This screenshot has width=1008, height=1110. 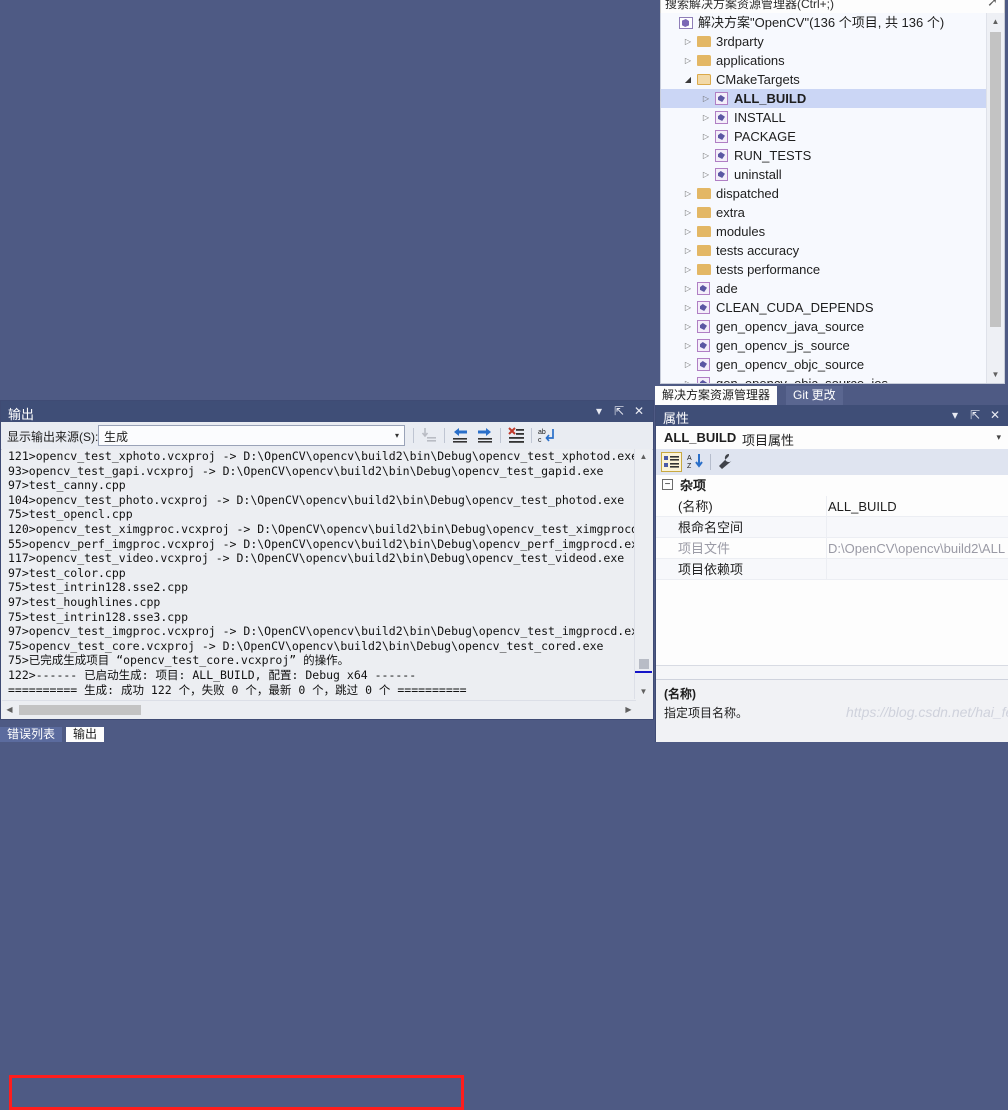 I want to click on go-to-next-message-icon, so click(x=486, y=435).